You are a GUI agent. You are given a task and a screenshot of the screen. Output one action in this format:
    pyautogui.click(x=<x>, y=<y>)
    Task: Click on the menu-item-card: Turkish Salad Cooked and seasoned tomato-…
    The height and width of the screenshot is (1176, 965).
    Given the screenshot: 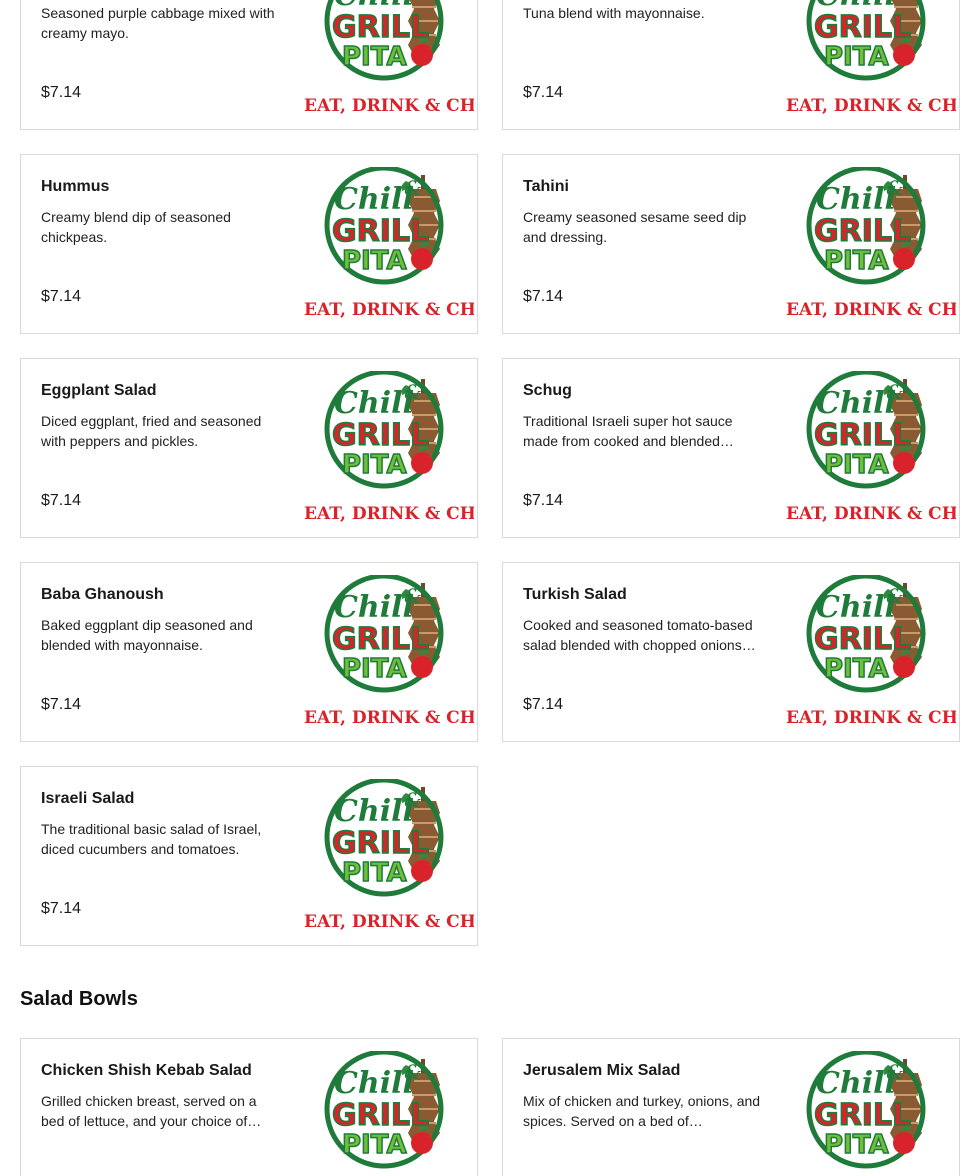 What is the action you would take?
    pyautogui.click(x=731, y=652)
    